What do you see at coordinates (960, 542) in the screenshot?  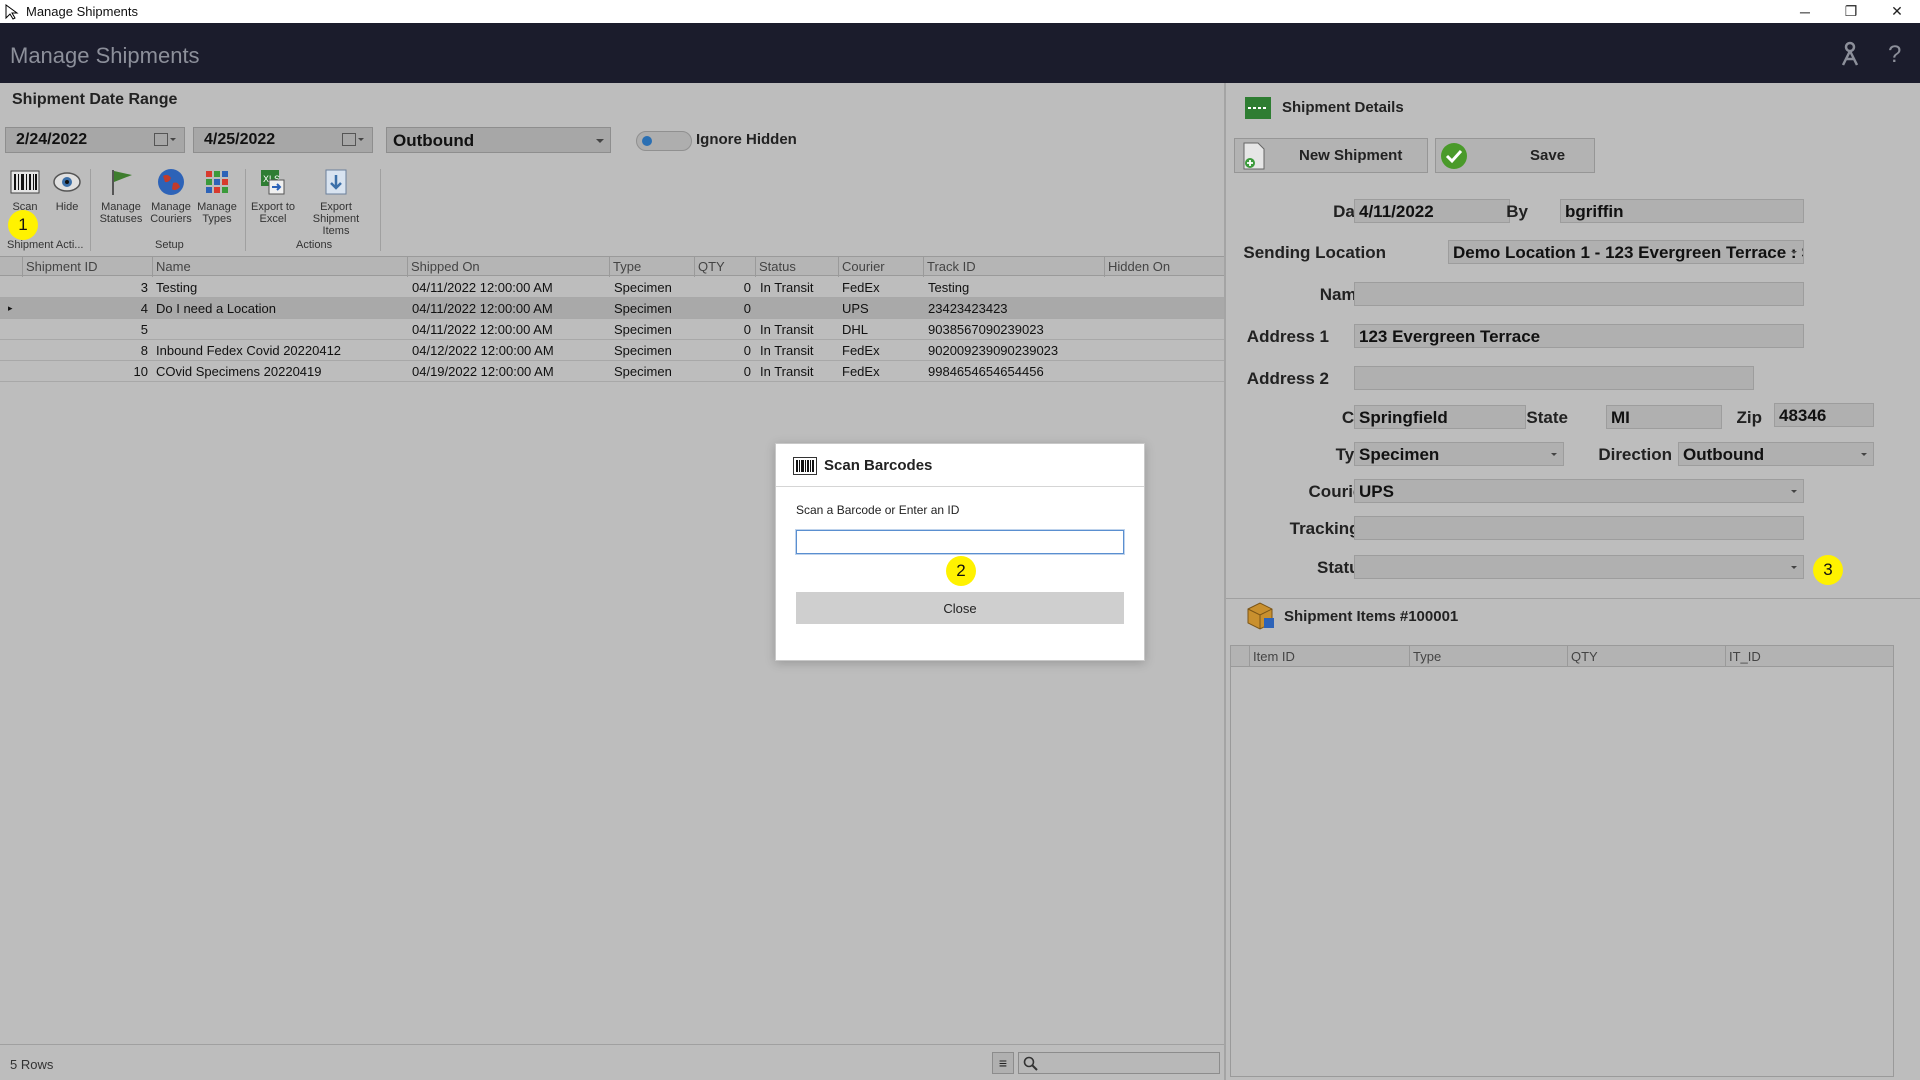 I see `barcode-input` at bounding box center [960, 542].